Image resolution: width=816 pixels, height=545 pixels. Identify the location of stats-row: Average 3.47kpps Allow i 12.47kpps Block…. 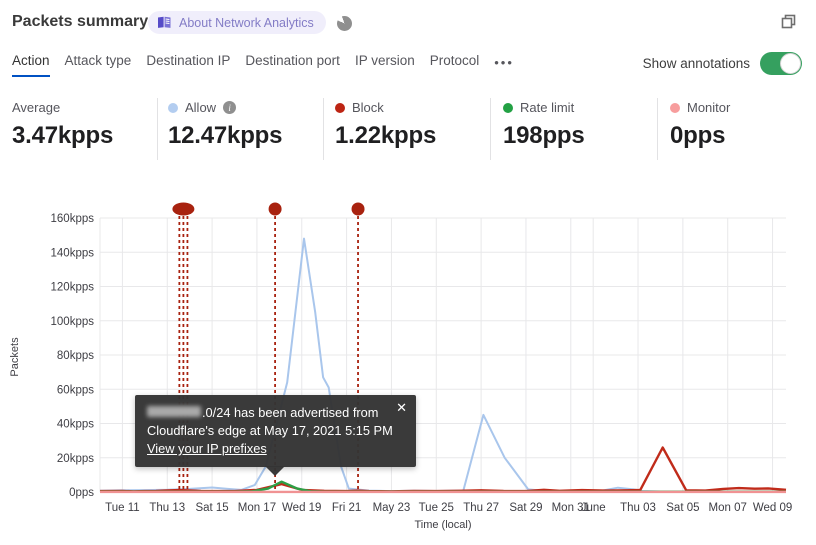
(408, 130).